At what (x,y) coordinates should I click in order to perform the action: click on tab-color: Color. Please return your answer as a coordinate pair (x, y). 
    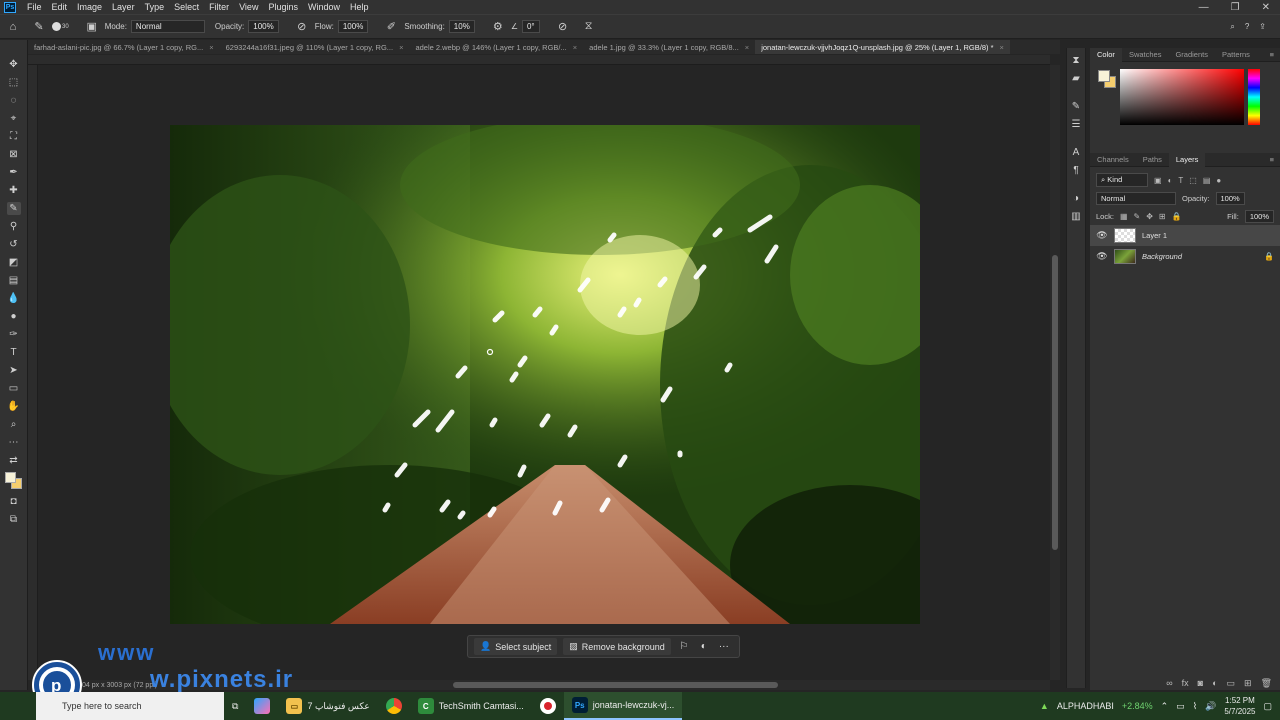
    Looking at the image, I should click on (1106, 54).